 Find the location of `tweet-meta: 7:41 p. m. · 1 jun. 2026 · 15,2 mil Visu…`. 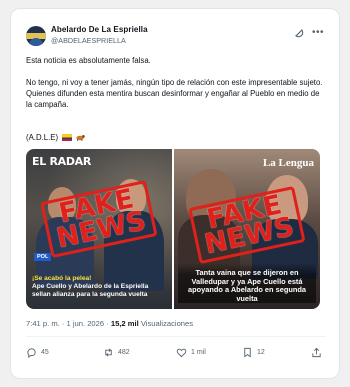

tweet-meta: 7:41 p. m. · 1 jun. 2026 · 15,2 mil Visu… is located at coordinates (109, 323).